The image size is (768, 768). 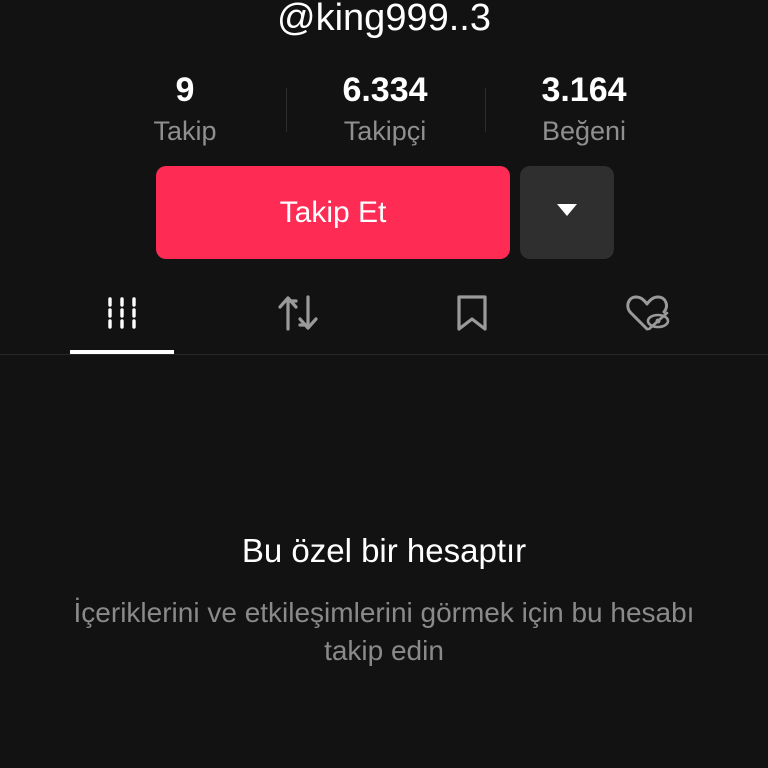 I want to click on tabs-divider, so click(x=384, y=354).